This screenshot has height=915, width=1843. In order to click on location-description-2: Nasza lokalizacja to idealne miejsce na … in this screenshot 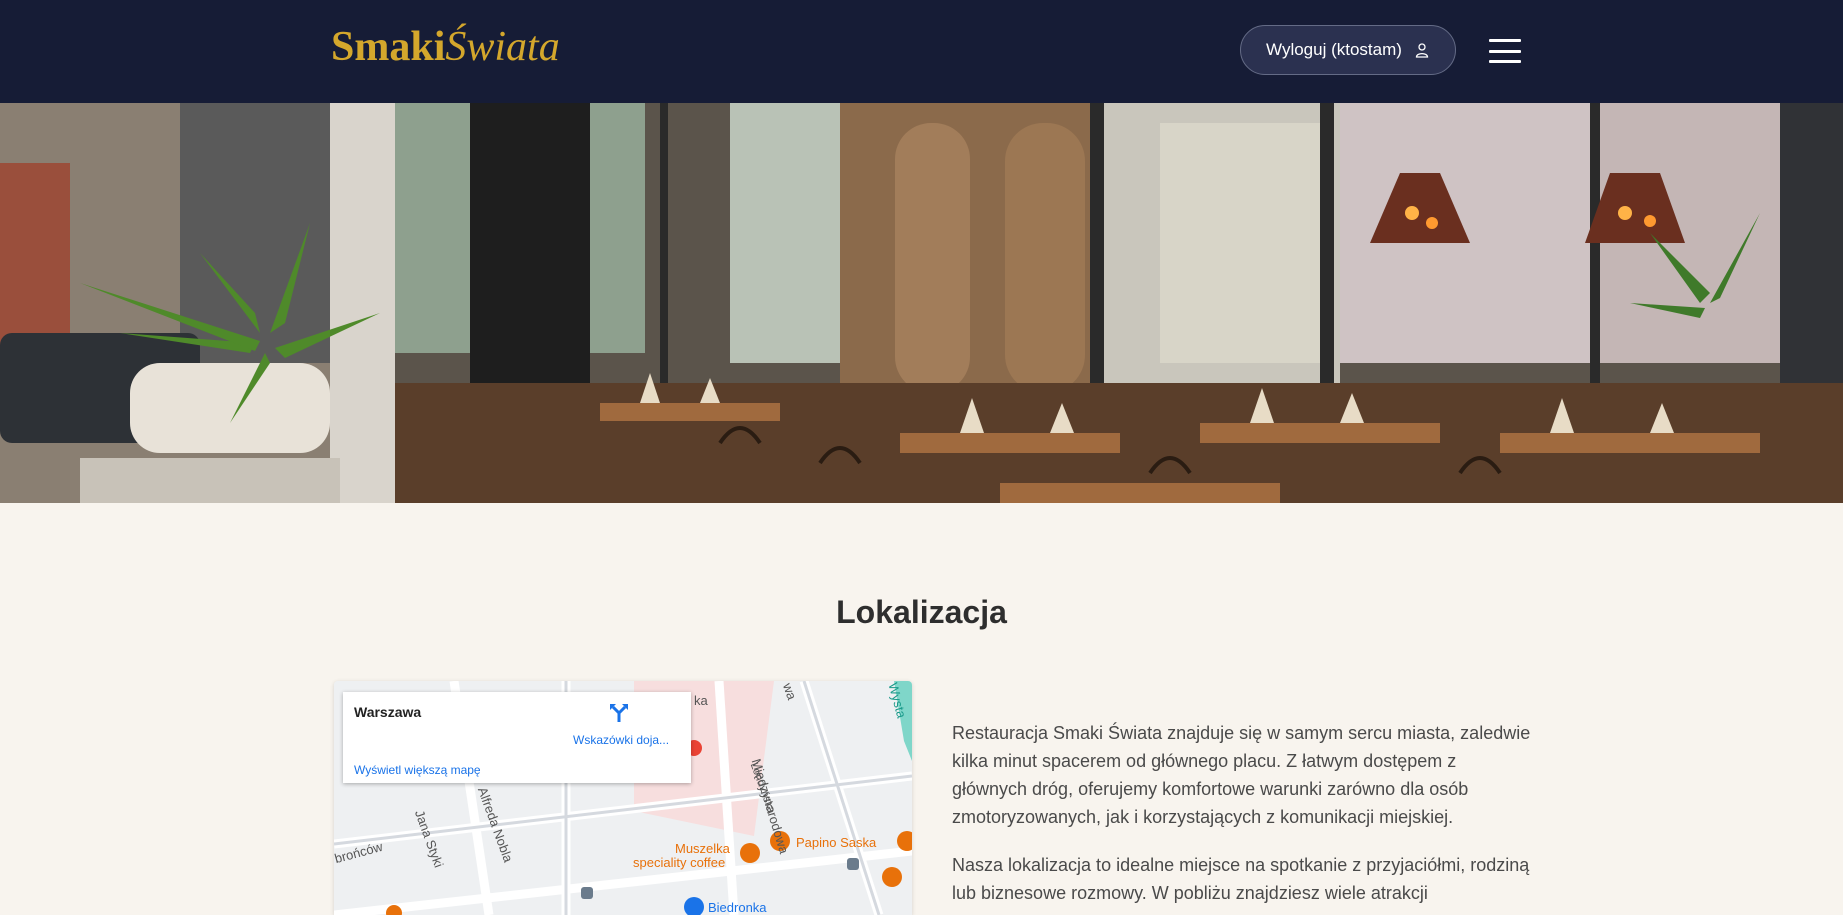, I will do `click(1242, 879)`.